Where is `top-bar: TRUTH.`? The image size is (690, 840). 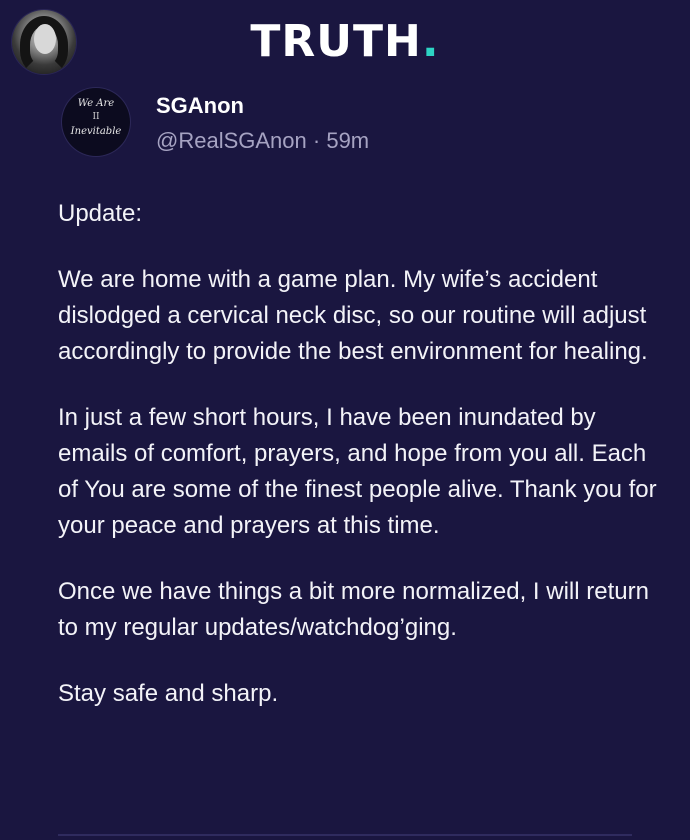
top-bar: TRUTH. is located at coordinates (345, 41).